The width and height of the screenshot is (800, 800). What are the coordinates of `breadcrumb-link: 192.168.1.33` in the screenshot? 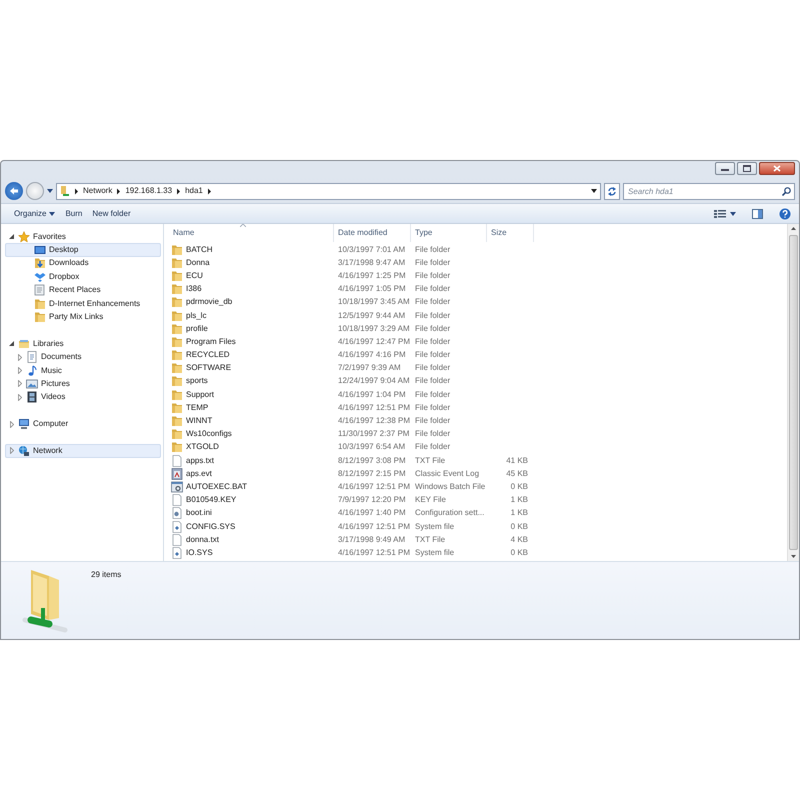 It's located at (148, 191).